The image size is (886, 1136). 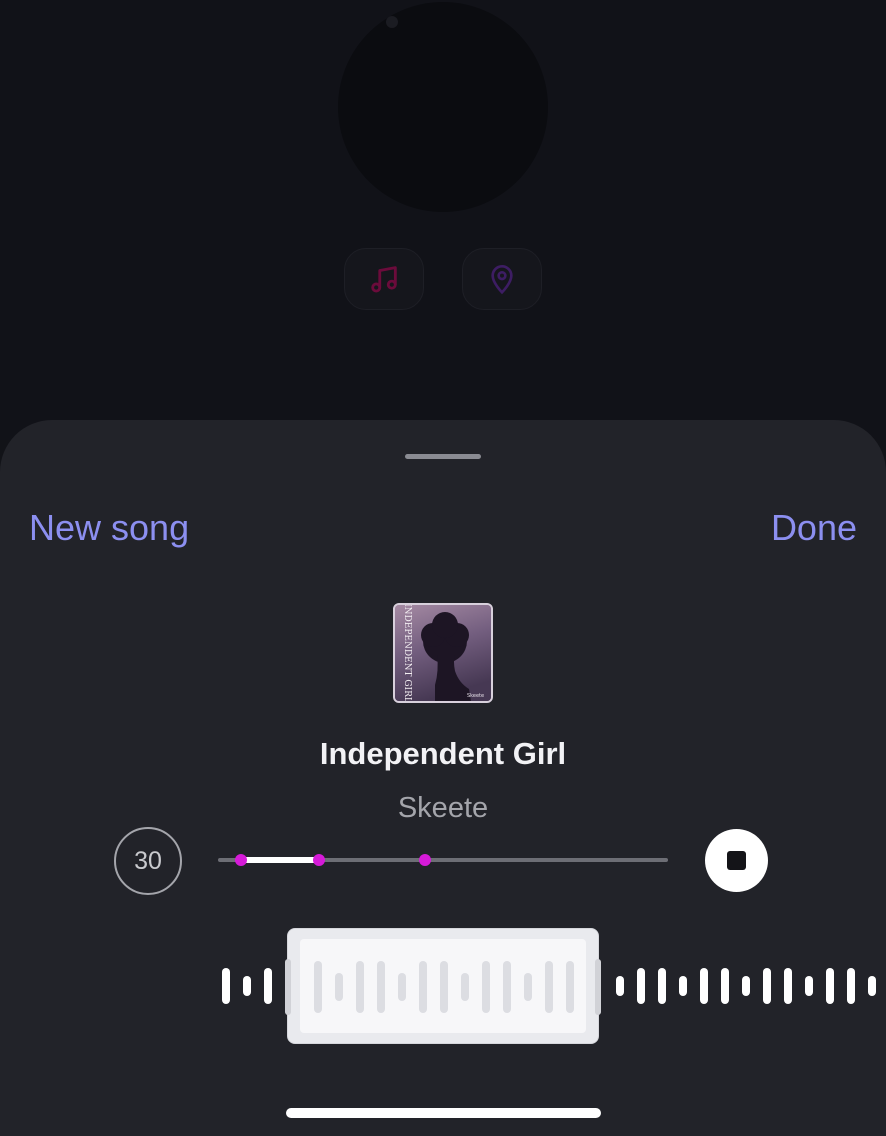 I want to click on done-button: Done, so click(x=814, y=528).